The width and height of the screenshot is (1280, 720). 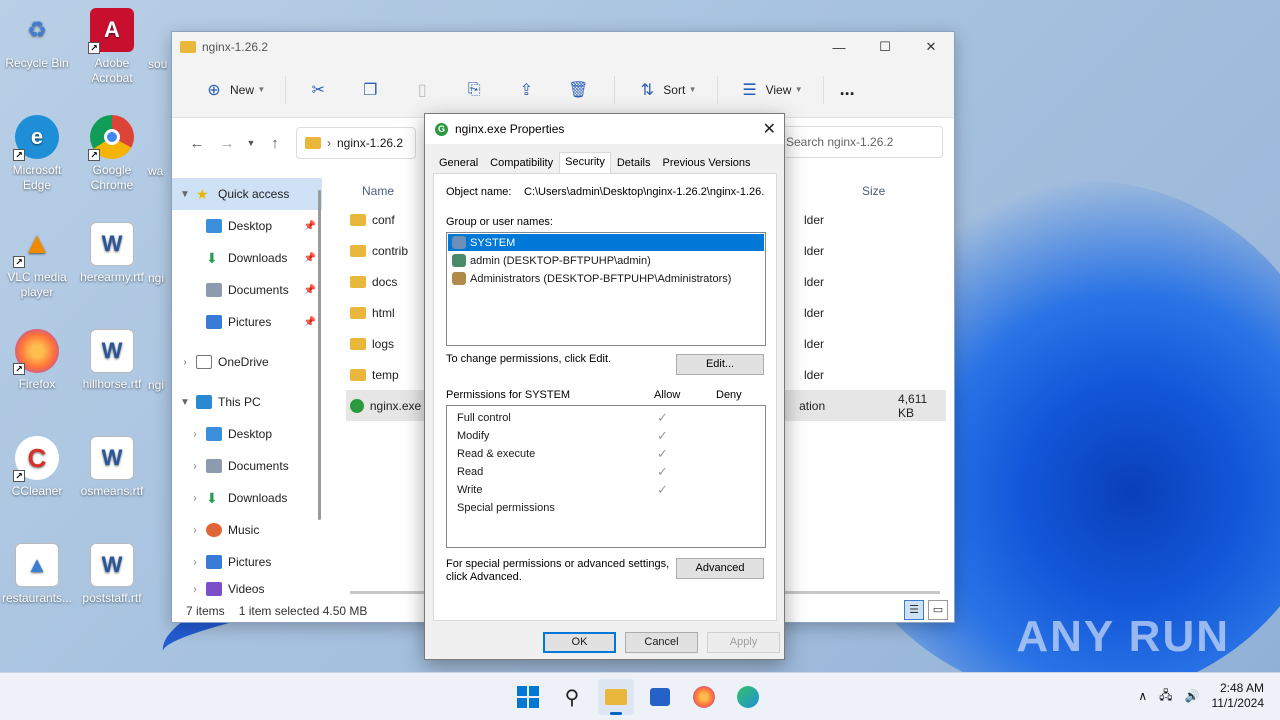 What do you see at coordinates (616, 697) in the screenshot?
I see `file-explorer-taskbar-button` at bounding box center [616, 697].